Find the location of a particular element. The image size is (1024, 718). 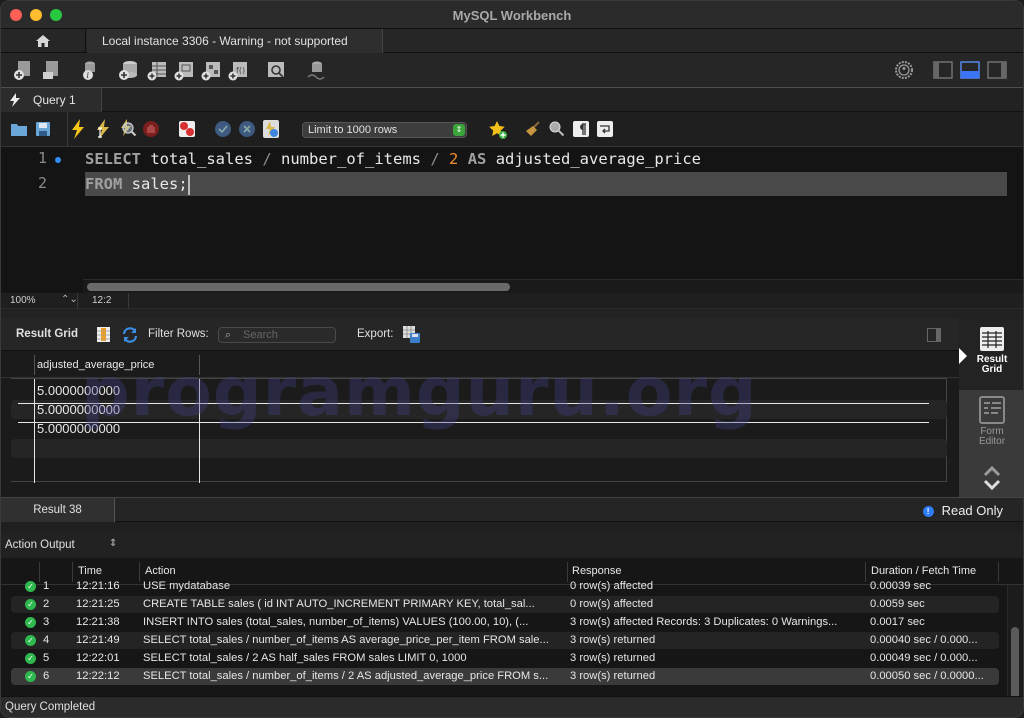

autocommit-icon is located at coordinates (271, 129).